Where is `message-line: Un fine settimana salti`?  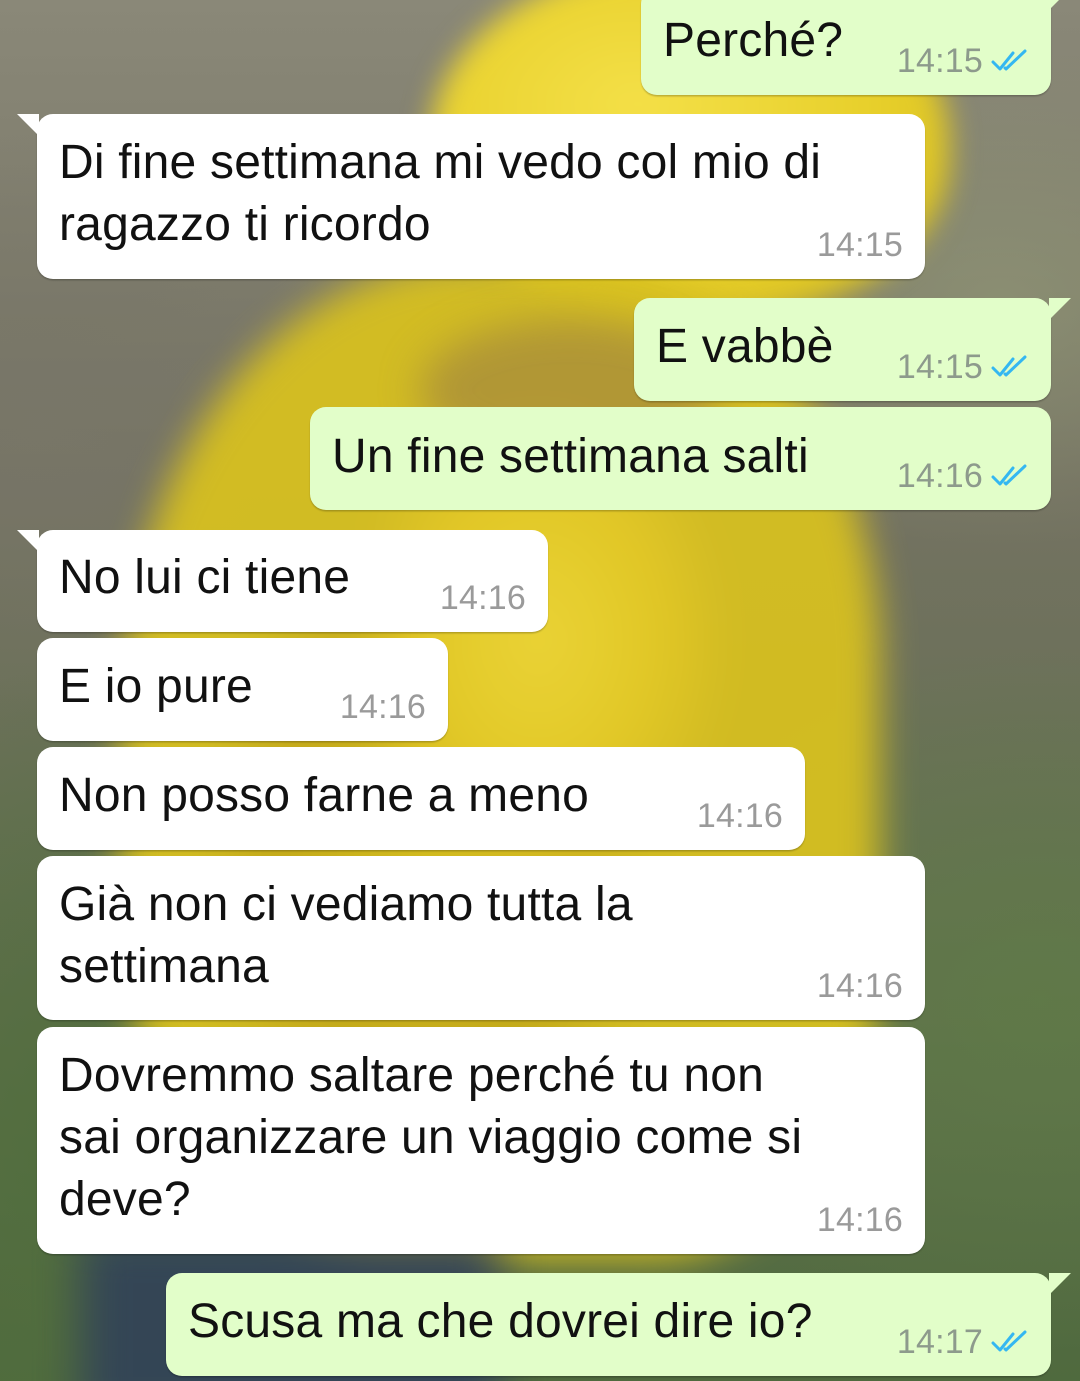 message-line: Un fine settimana salti is located at coordinates (570, 456).